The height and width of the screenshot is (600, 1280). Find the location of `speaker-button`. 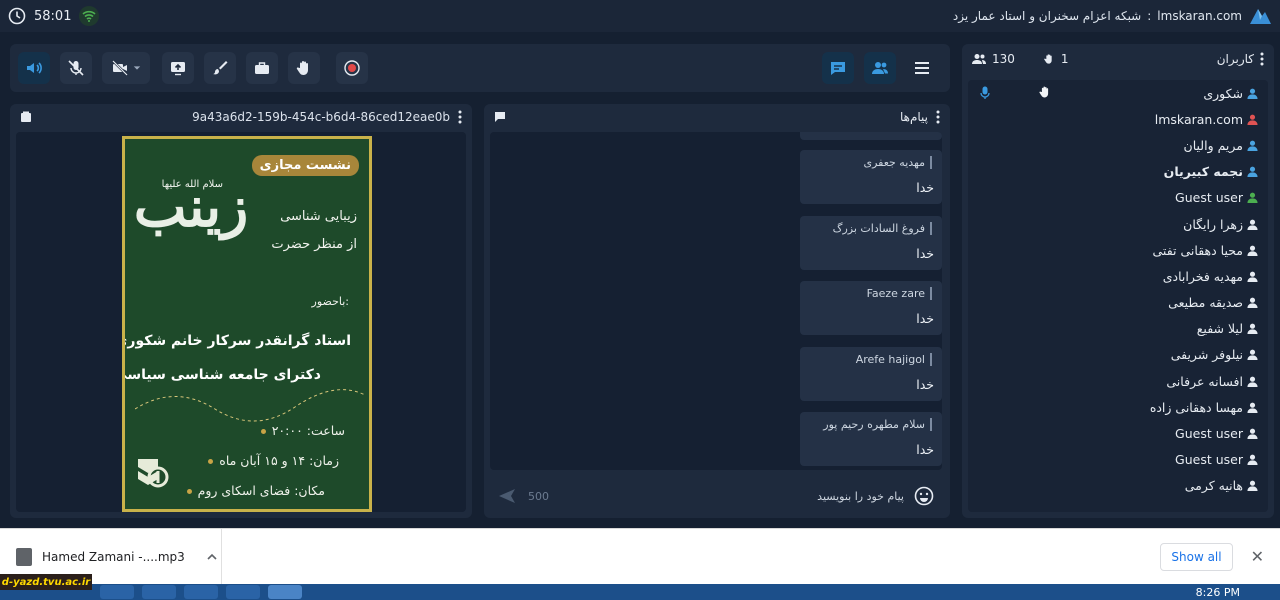

speaker-button is located at coordinates (34, 68).